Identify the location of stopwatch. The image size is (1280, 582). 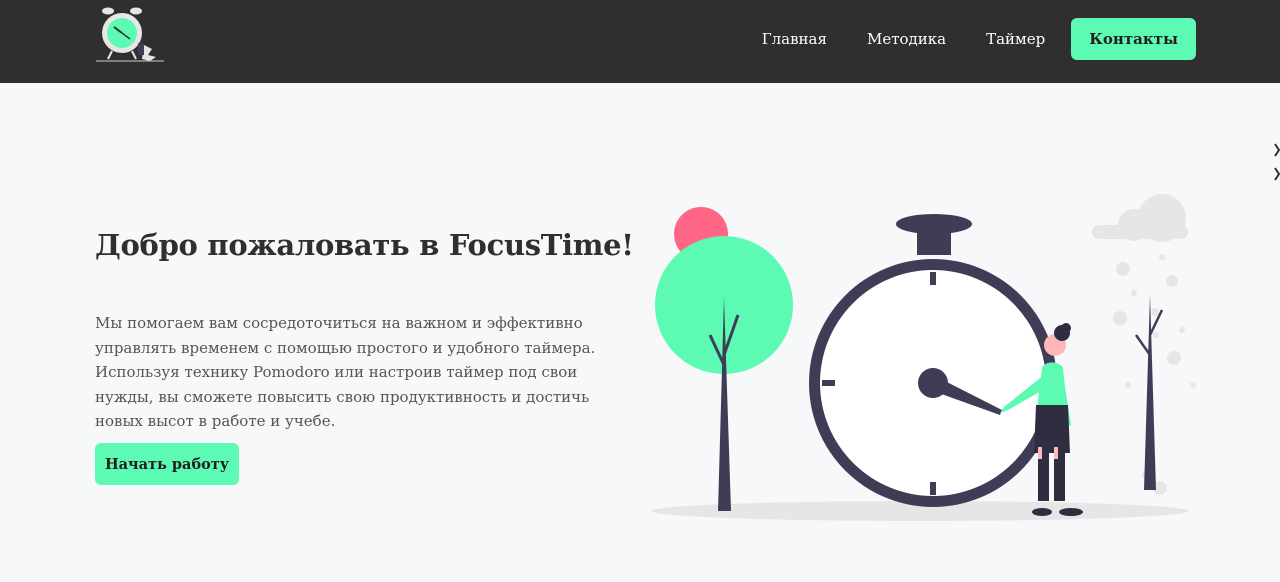
(933, 360).